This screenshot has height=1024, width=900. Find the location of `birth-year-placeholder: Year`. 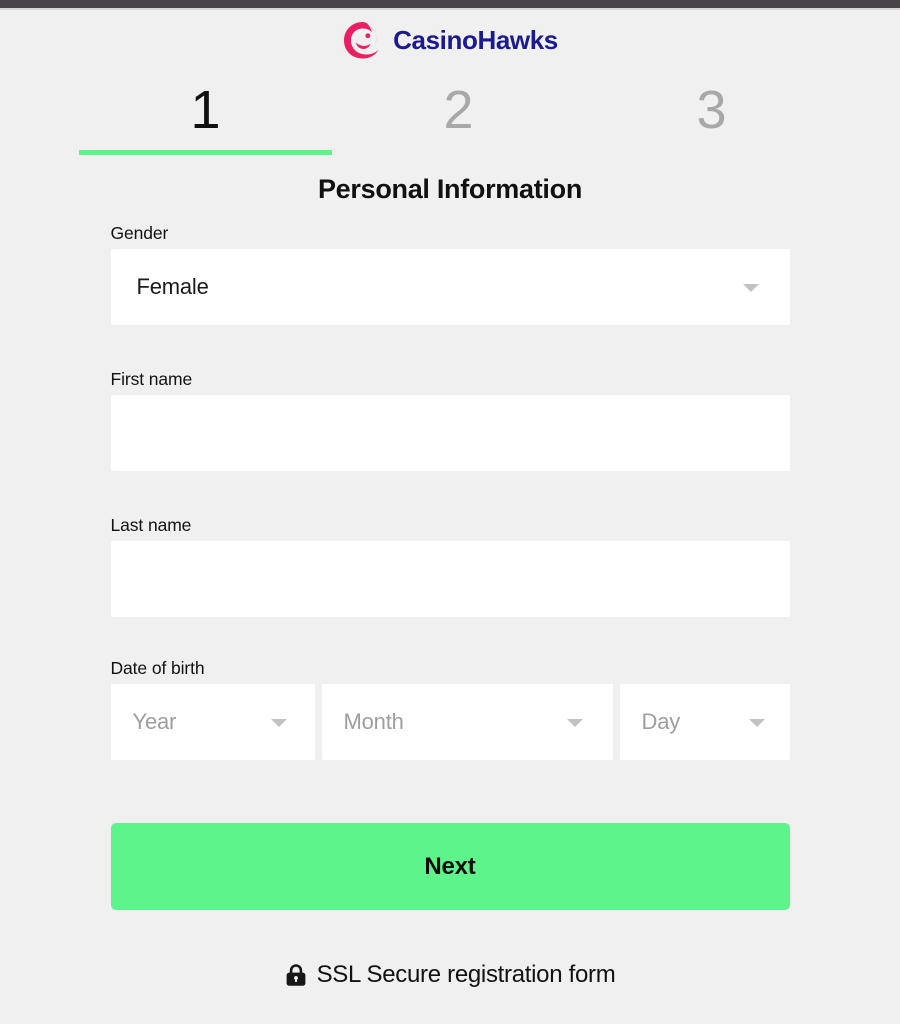

birth-year-placeholder: Year is located at coordinates (154, 721).